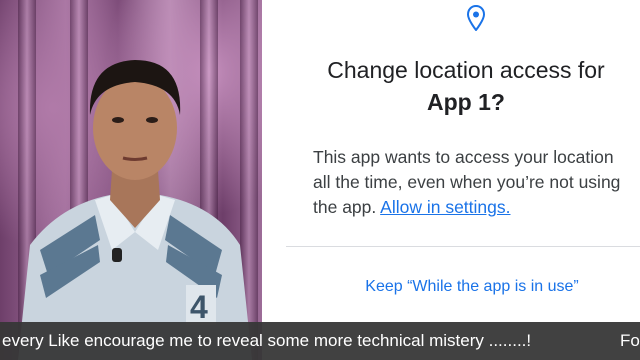 The image size is (640, 360). What do you see at coordinates (630, 340) in the screenshot?
I see `ticker-text-next: Fo` at bounding box center [630, 340].